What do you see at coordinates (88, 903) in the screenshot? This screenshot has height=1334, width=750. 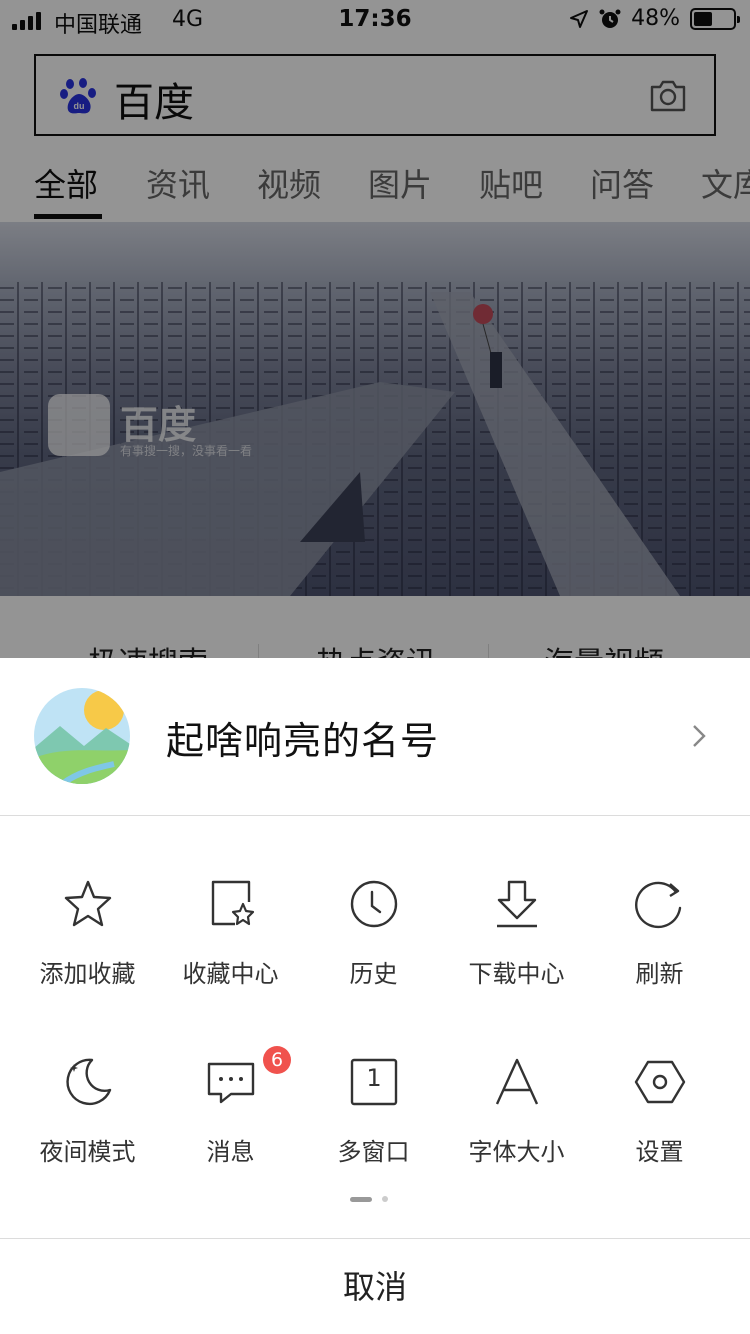 I see `star-icon` at bounding box center [88, 903].